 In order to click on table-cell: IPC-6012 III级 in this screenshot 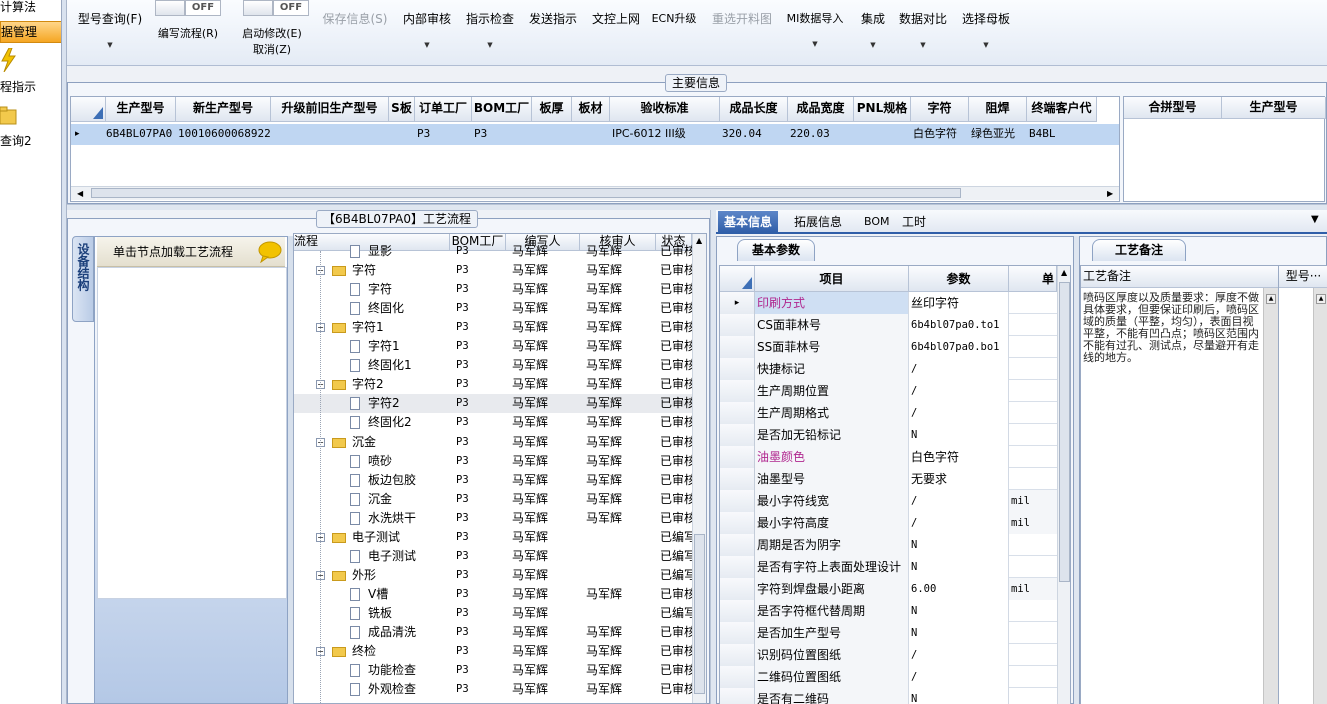, I will do `click(666, 134)`.